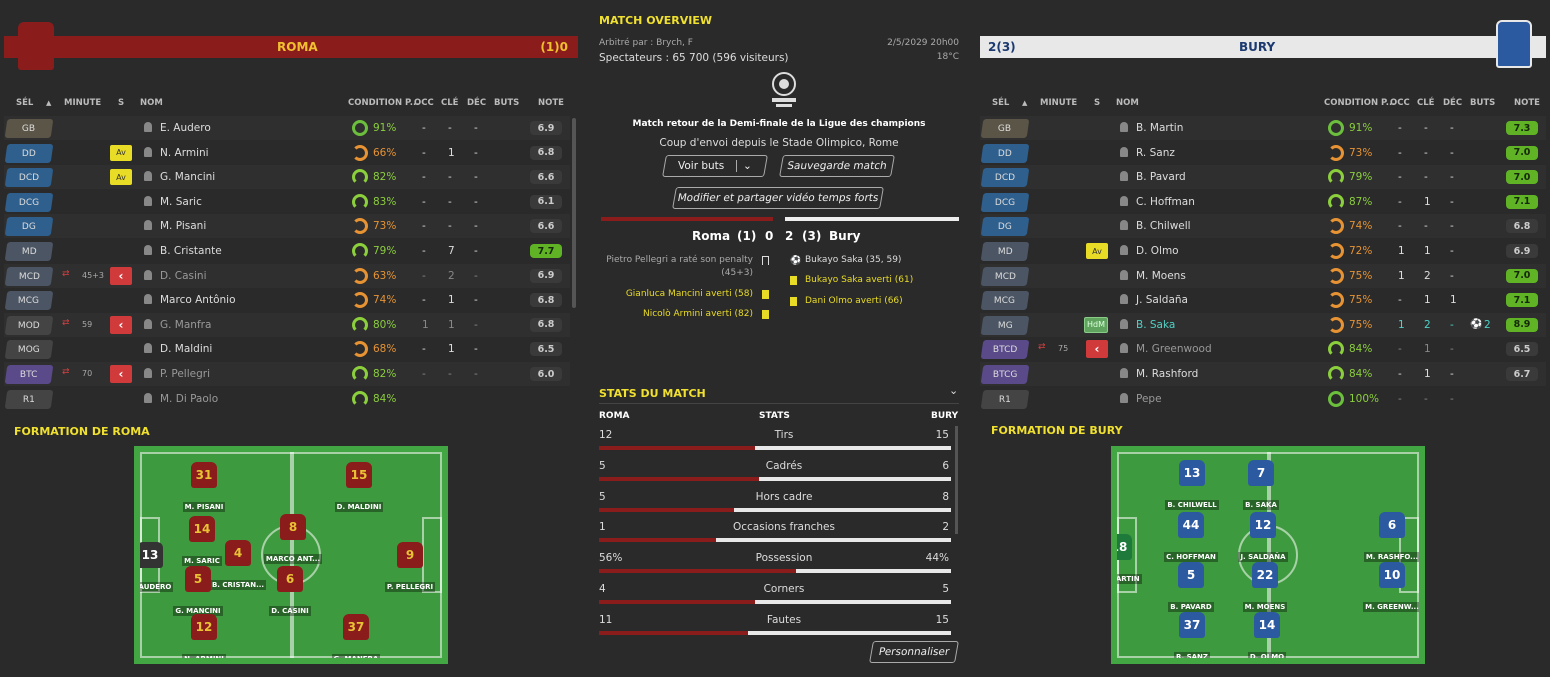 This screenshot has width=1550, height=677. I want to click on formation-player: 13 B. CHILWELL, so click(1192, 485).